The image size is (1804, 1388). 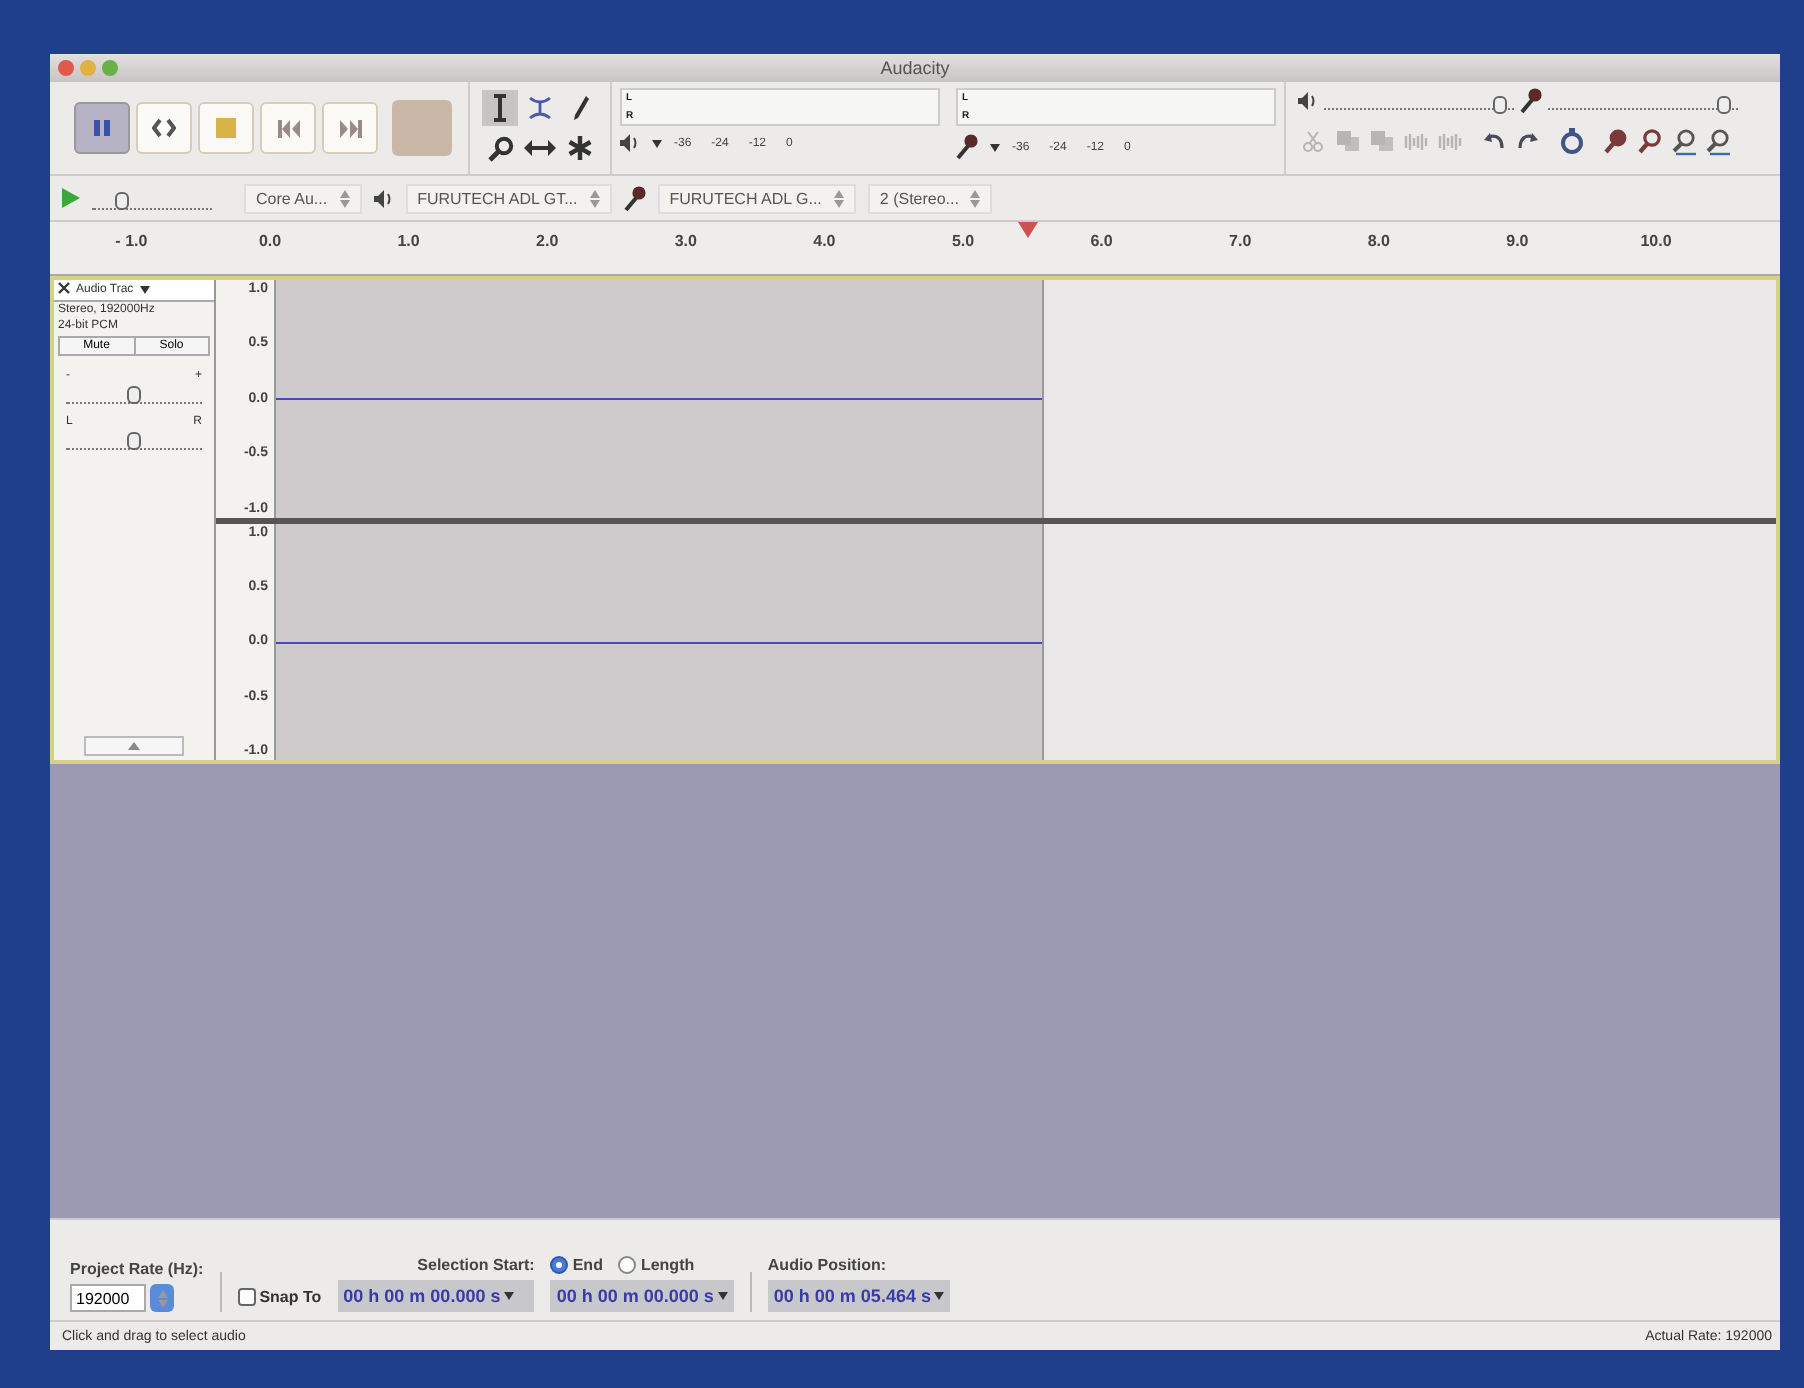 I want to click on ruler-label: 7.0, so click(x=1240, y=241).